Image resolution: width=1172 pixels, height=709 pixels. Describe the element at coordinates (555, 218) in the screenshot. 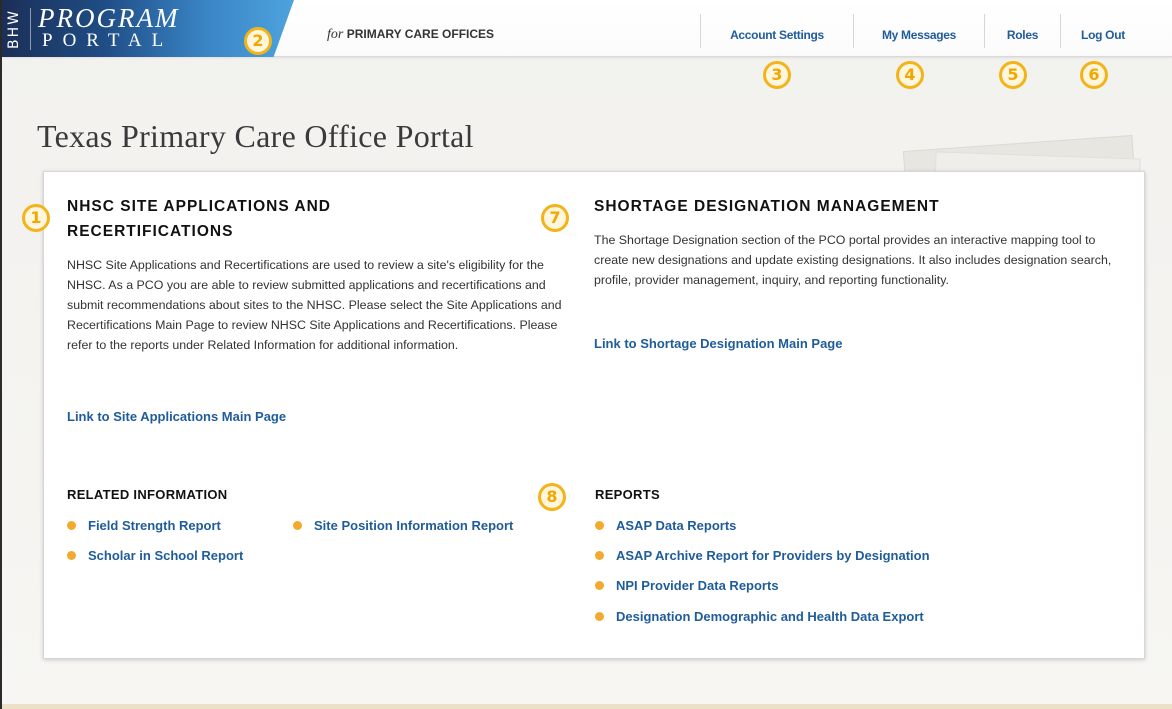

I see `callout-badge-7: 7` at that location.